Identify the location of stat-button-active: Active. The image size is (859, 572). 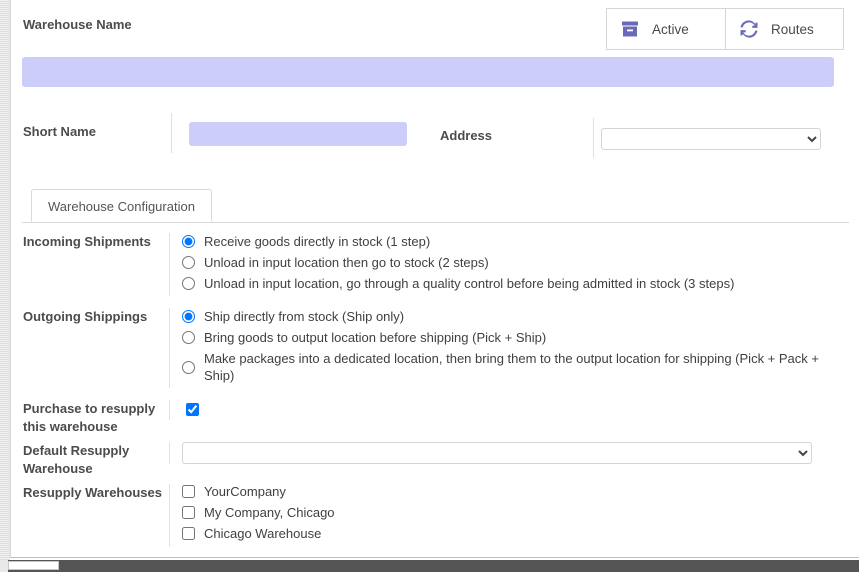
(666, 29).